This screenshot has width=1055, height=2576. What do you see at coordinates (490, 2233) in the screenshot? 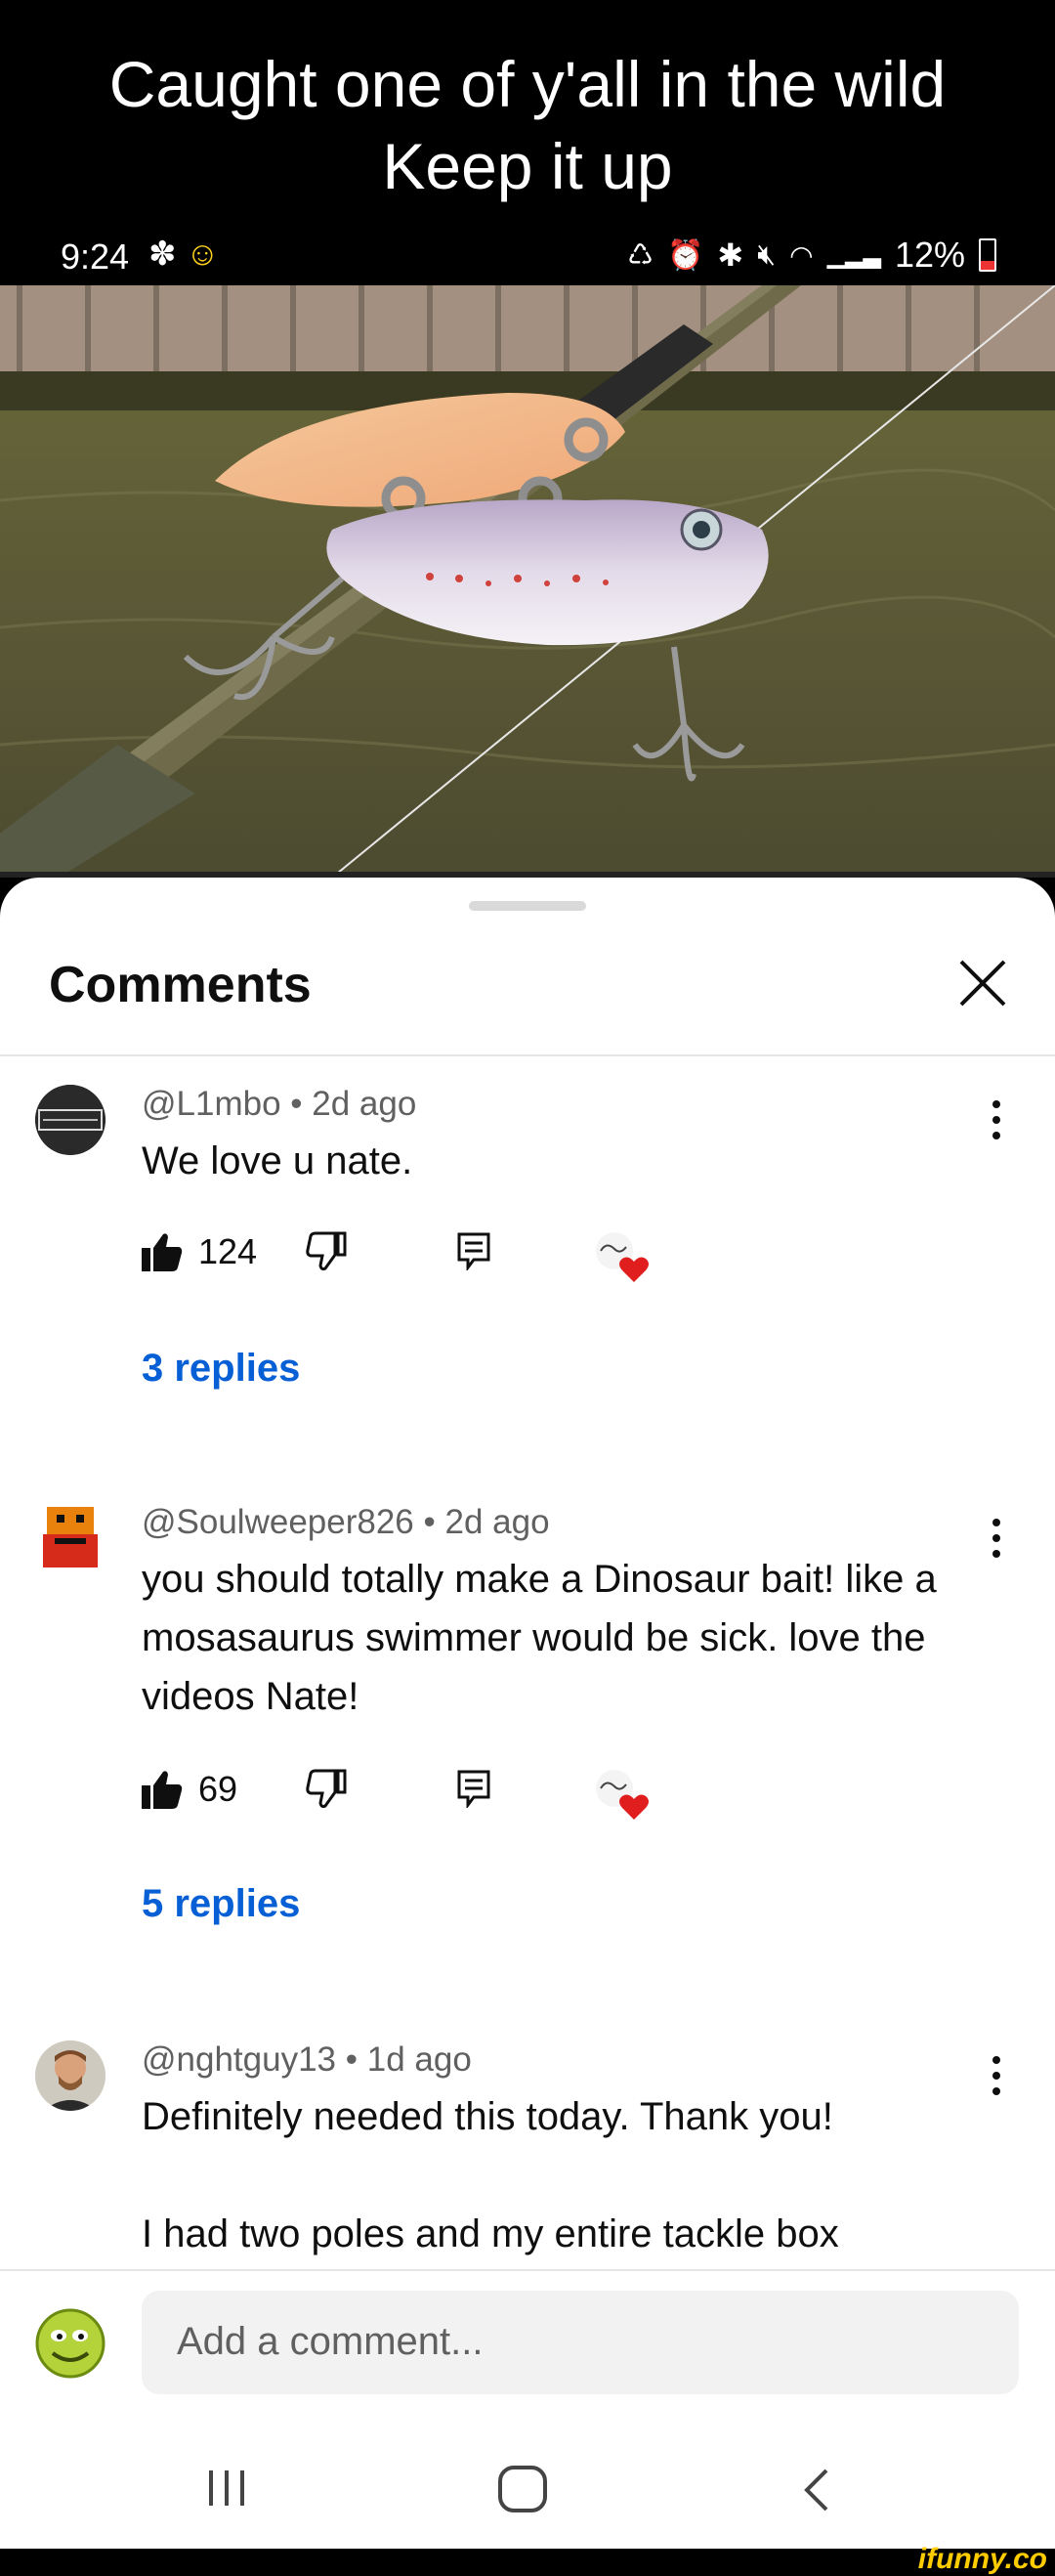
I see `comment-text: I had two poles and my entire tackle box` at bounding box center [490, 2233].